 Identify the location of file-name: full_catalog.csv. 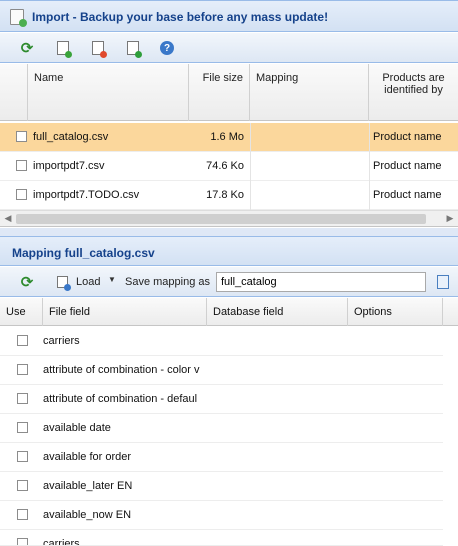
(71, 137).